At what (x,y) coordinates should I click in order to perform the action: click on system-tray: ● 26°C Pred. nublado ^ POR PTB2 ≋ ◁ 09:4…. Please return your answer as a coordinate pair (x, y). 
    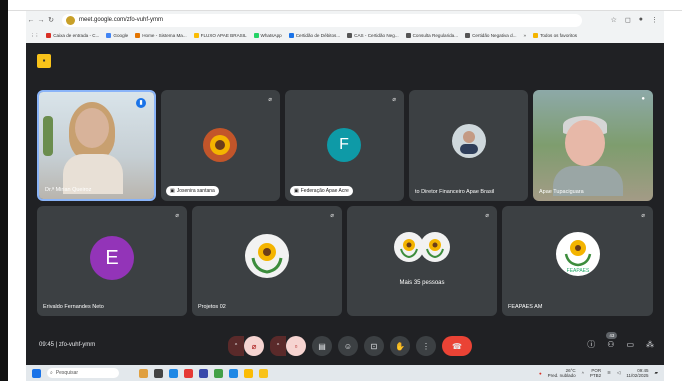
    Looking at the image, I should click on (601, 373).